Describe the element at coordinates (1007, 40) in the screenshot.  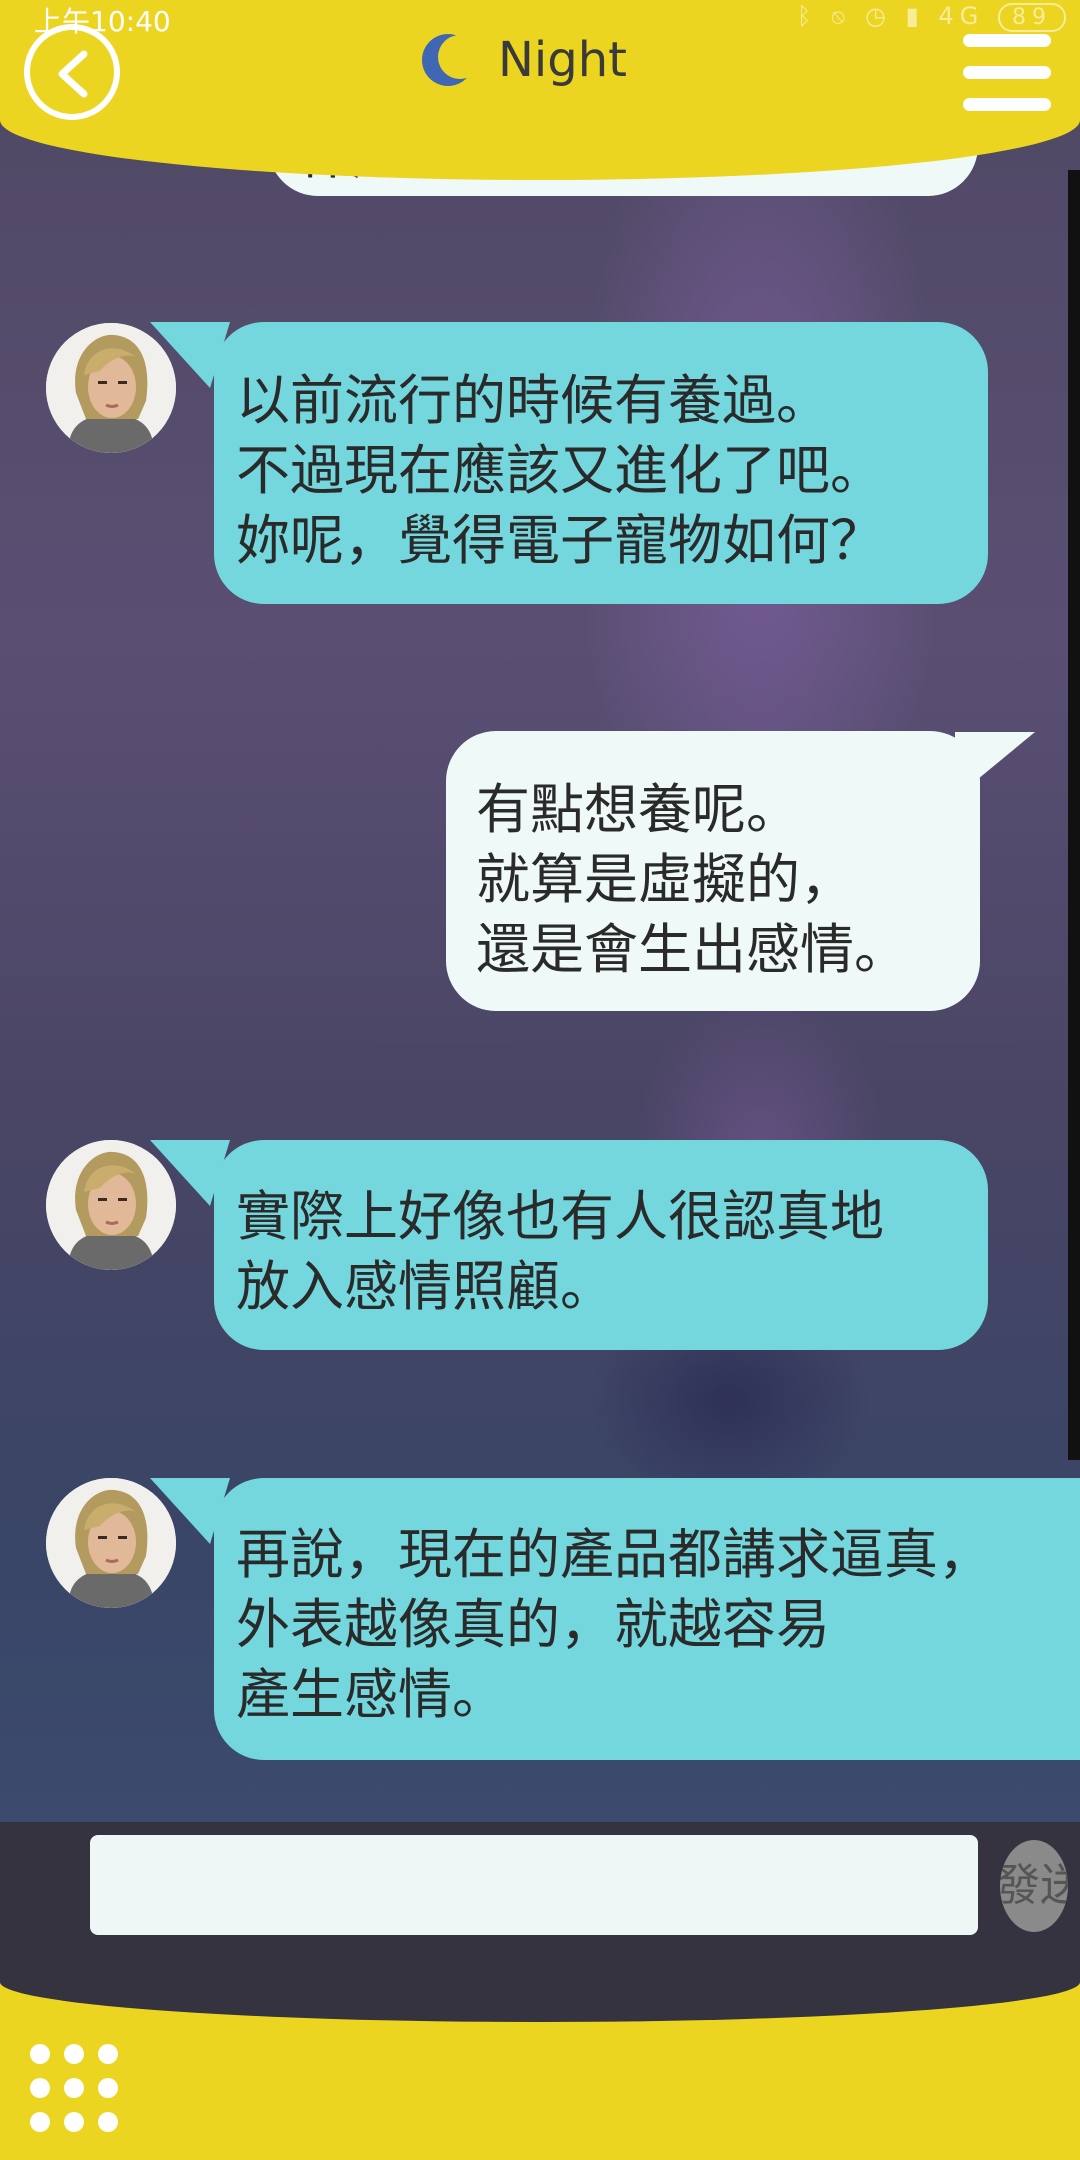
I see `hamburger-menu-icon` at that location.